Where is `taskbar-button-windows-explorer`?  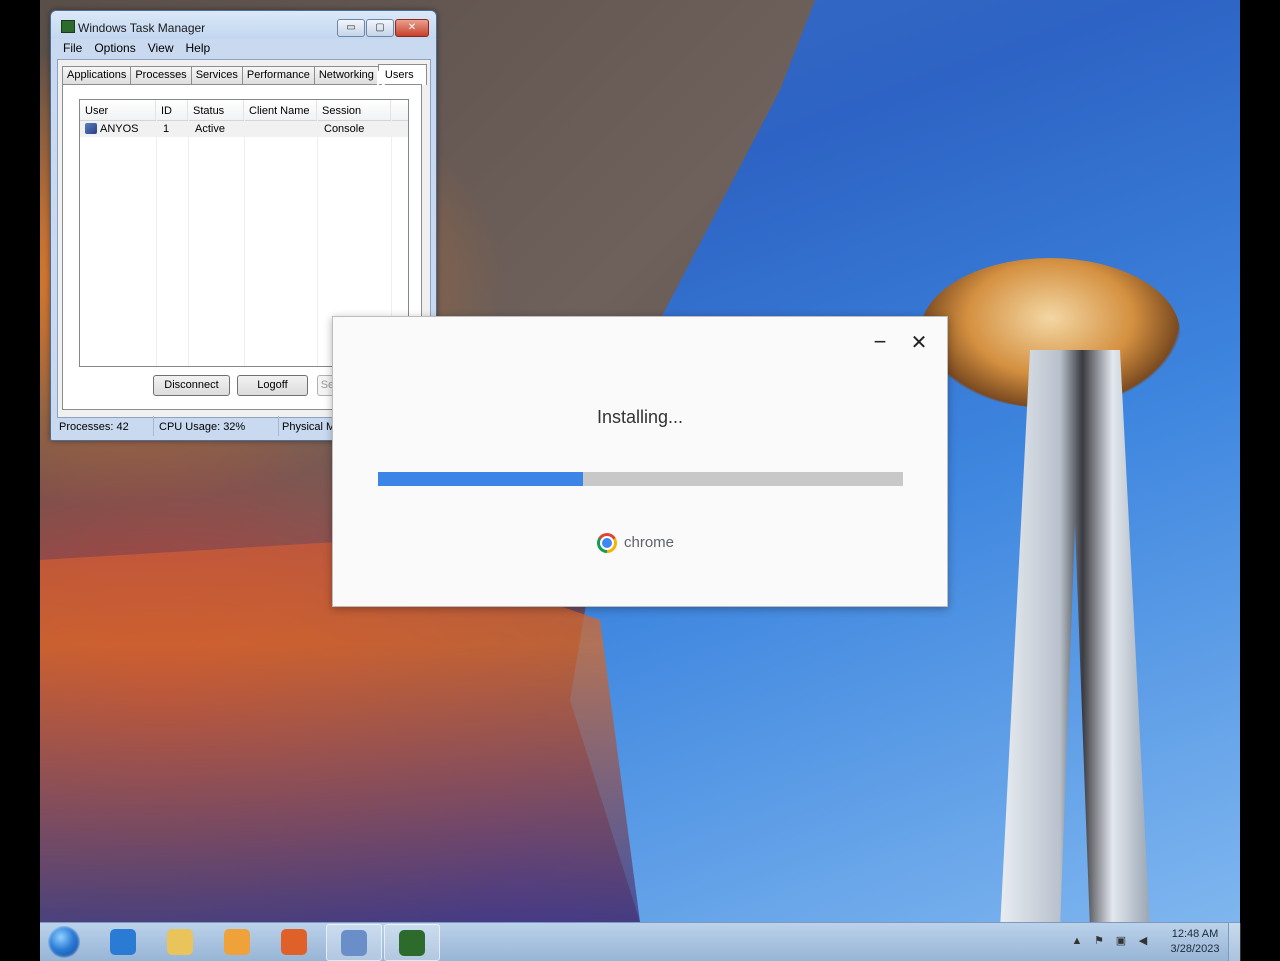
taskbar-button-windows-explorer is located at coordinates (180, 941).